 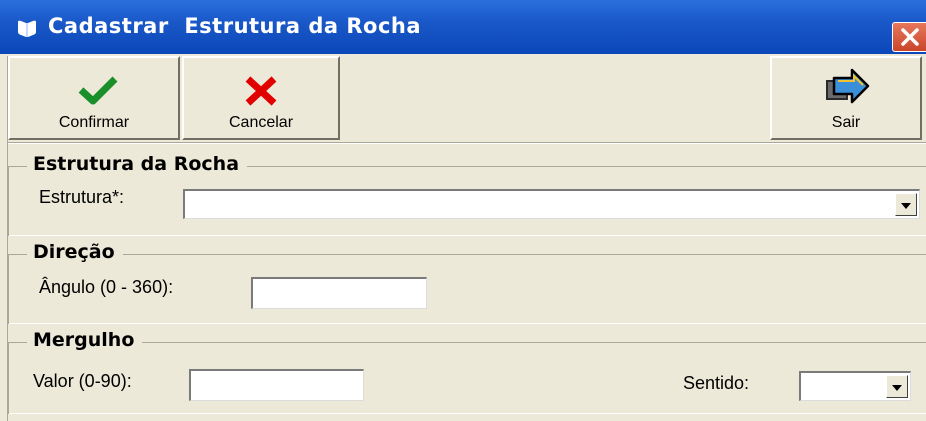 What do you see at coordinates (82, 197) in the screenshot?
I see `estrutura-label: Estrutura*:` at bounding box center [82, 197].